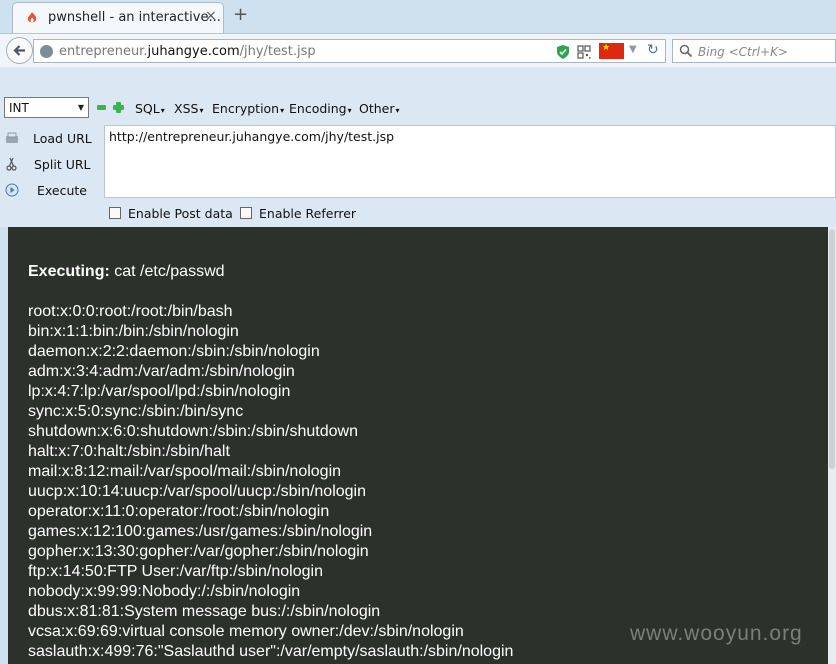  What do you see at coordinates (12, 137) in the screenshot?
I see `load-url-icon` at bounding box center [12, 137].